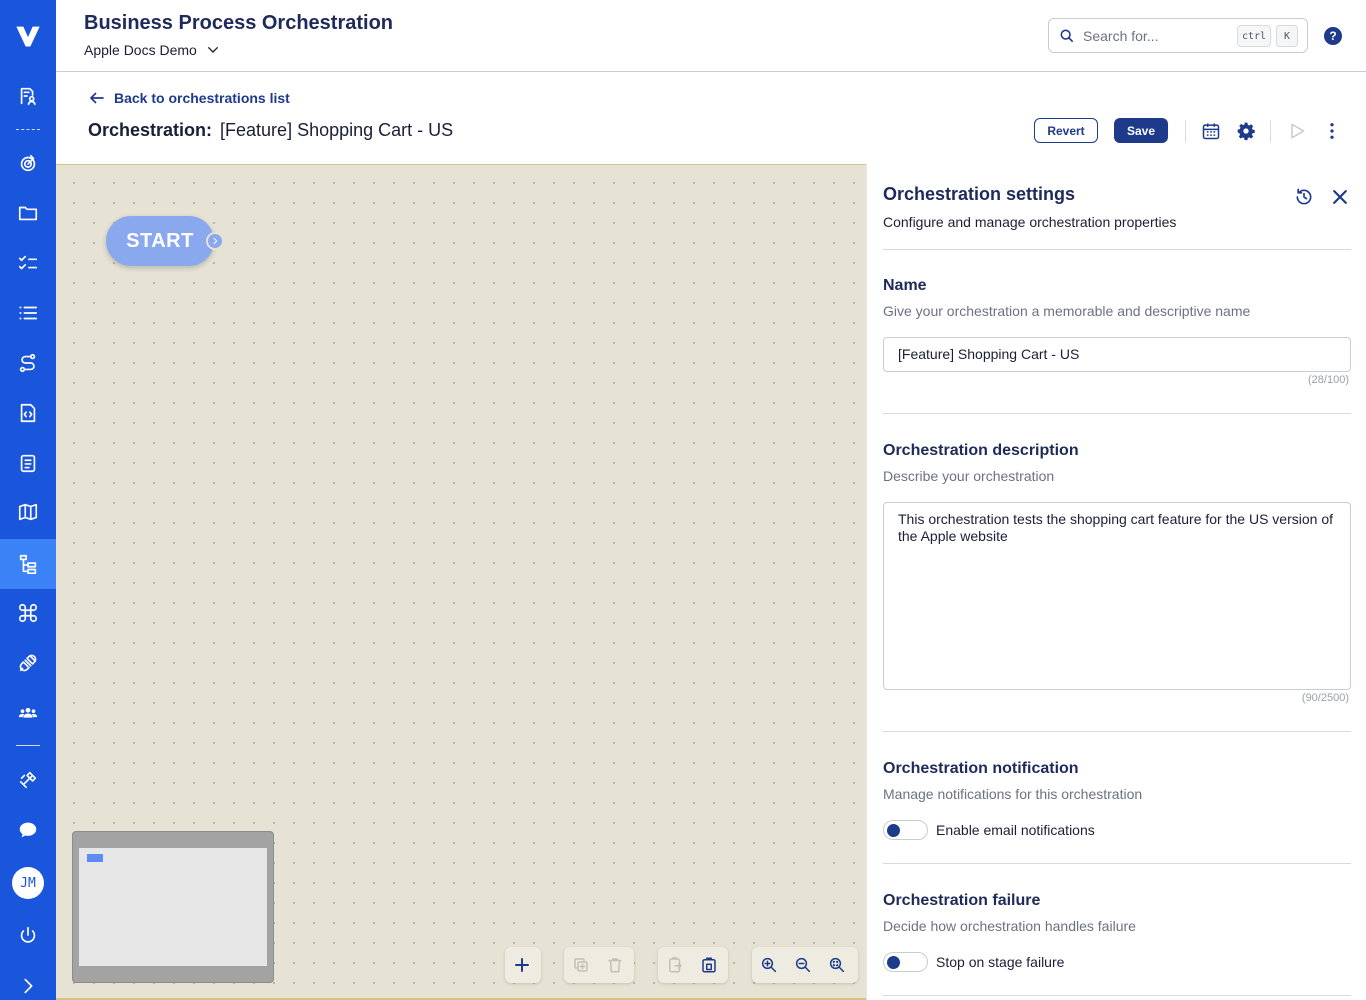 The image size is (1366, 1000). I want to click on sidebar-item-lists, so click(28, 313).